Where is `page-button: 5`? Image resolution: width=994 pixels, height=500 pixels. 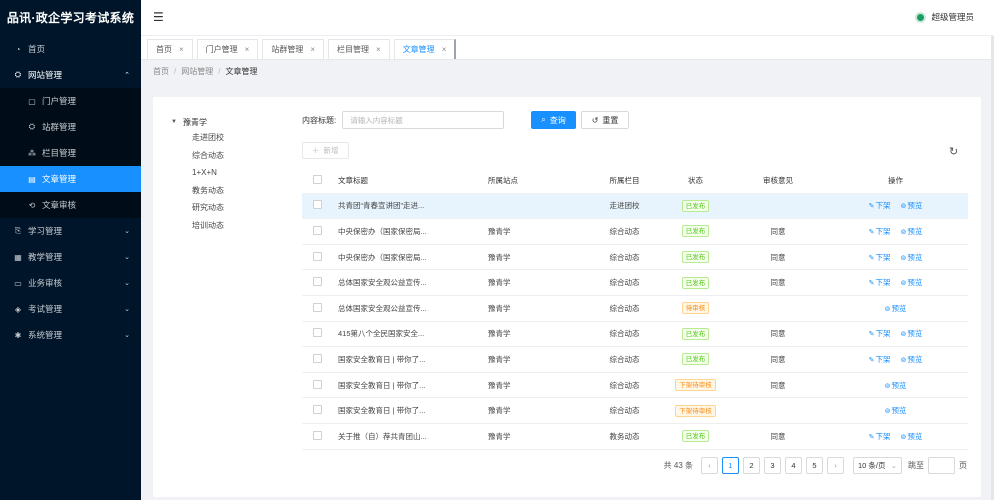
page-button: 5 is located at coordinates (814, 465).